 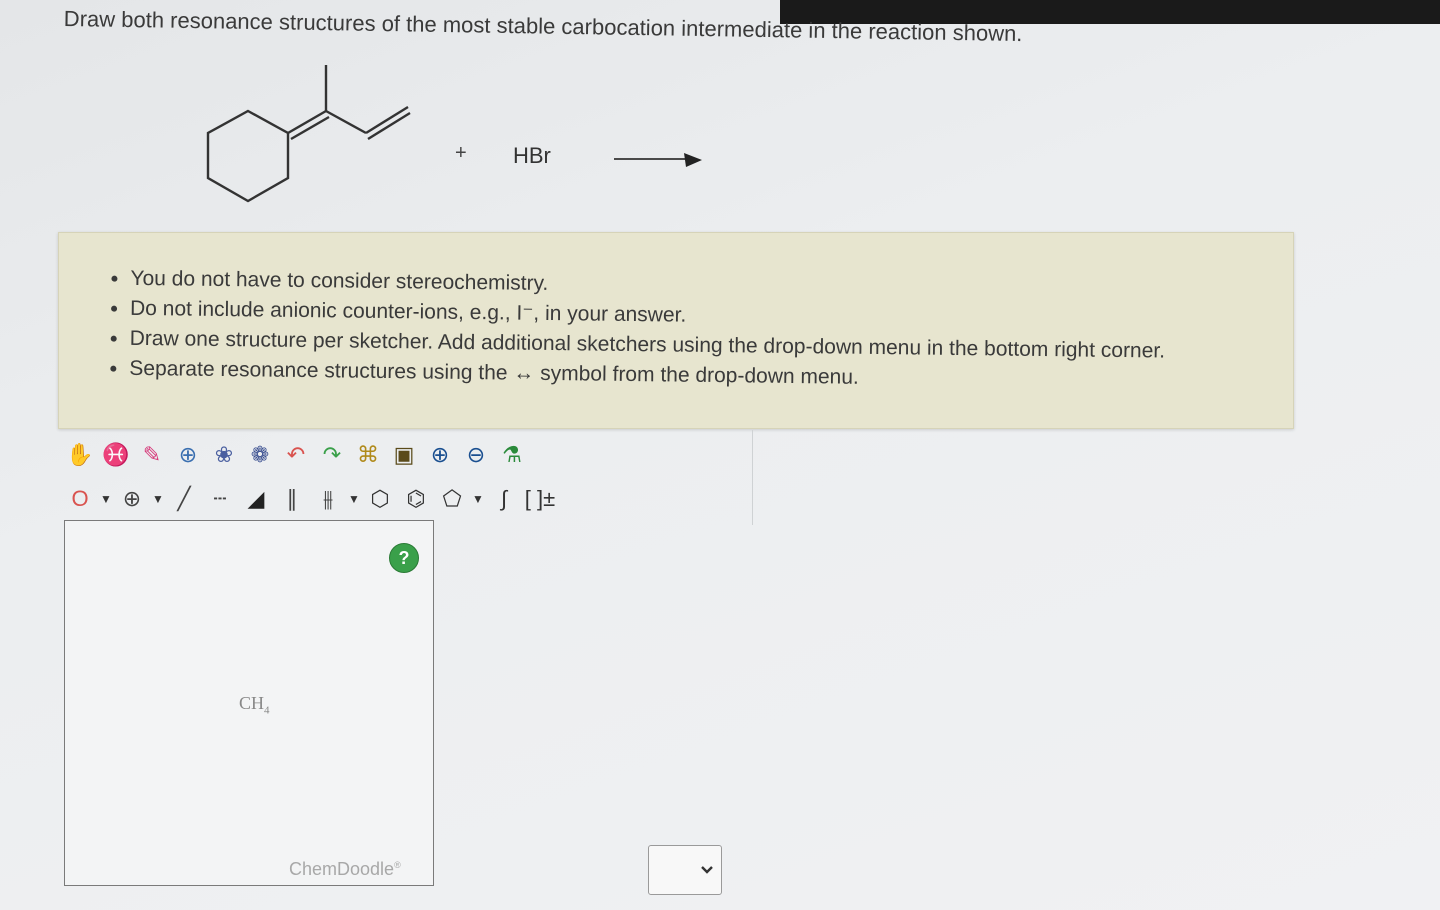 I want to click on charge-bracket-icon: [ ]±, so click(x=540, y=498).